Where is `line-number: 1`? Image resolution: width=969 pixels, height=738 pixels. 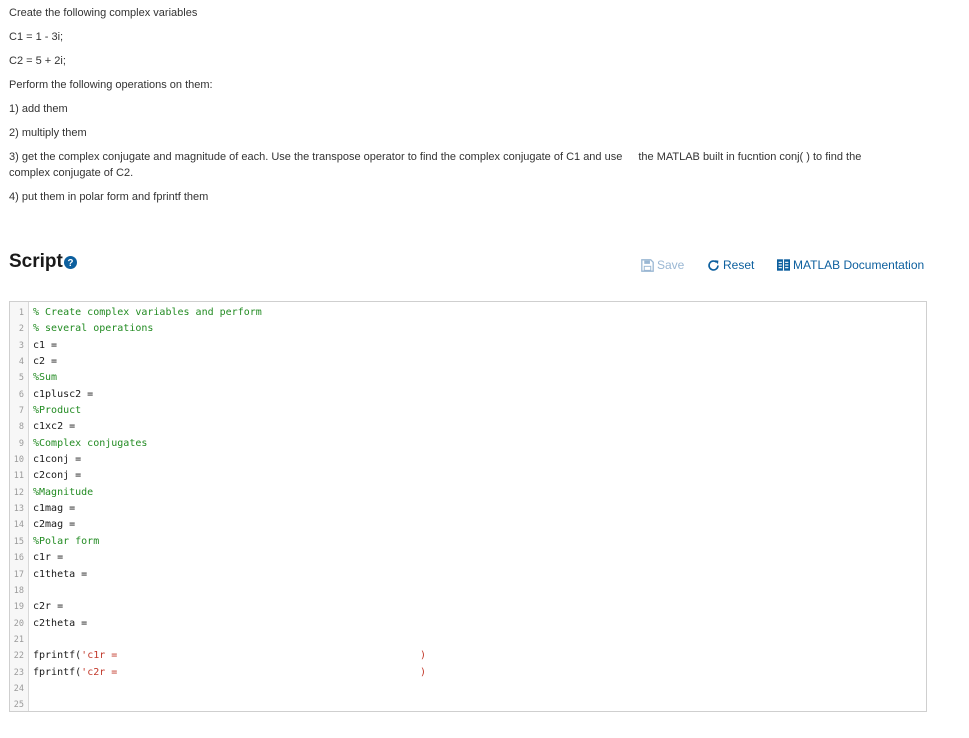 line-number: 1 is located at coordinates (21, 313).